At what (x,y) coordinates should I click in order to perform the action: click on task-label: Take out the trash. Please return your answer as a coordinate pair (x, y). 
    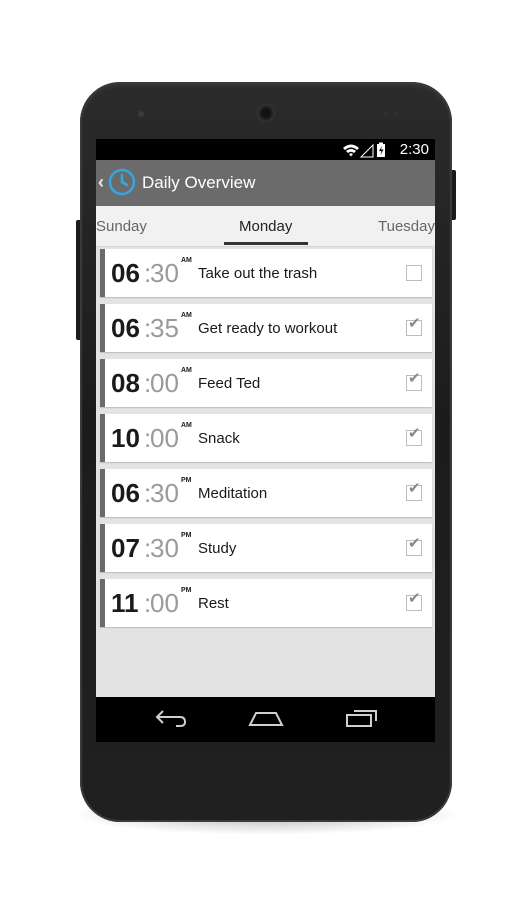
    Looking at the image, I should click on (258, 273).